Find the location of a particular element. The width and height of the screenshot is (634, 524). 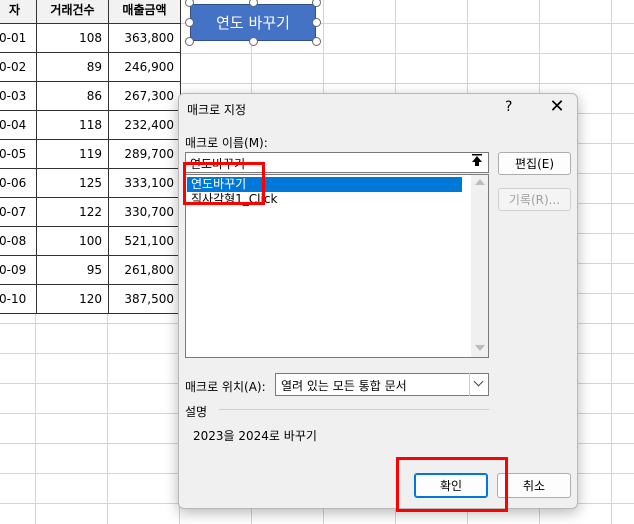

cell-count: 122 is located at coordinates (72, 212).